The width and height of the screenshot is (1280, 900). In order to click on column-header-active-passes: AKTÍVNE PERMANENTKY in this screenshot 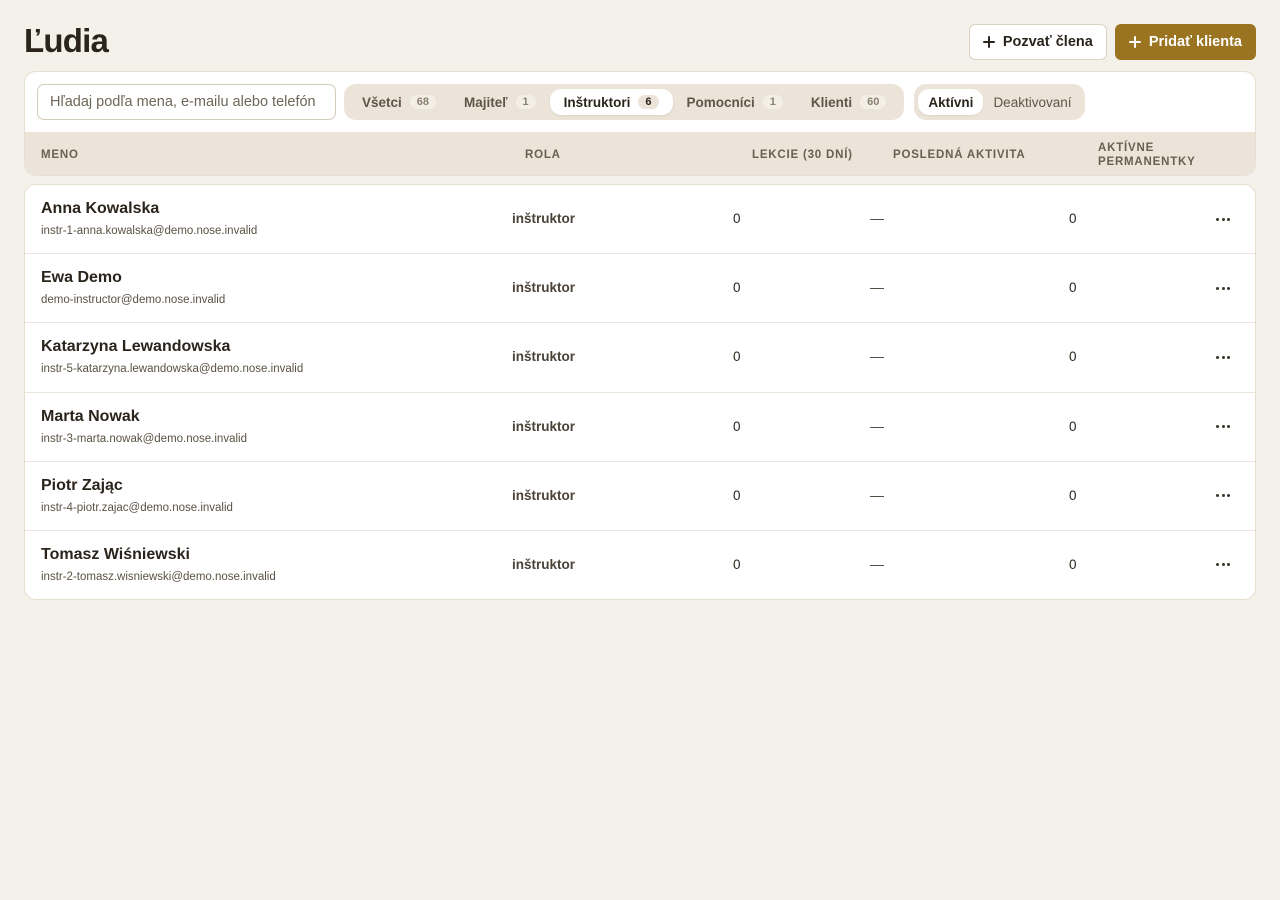, I will do `click(1147, 155)`.